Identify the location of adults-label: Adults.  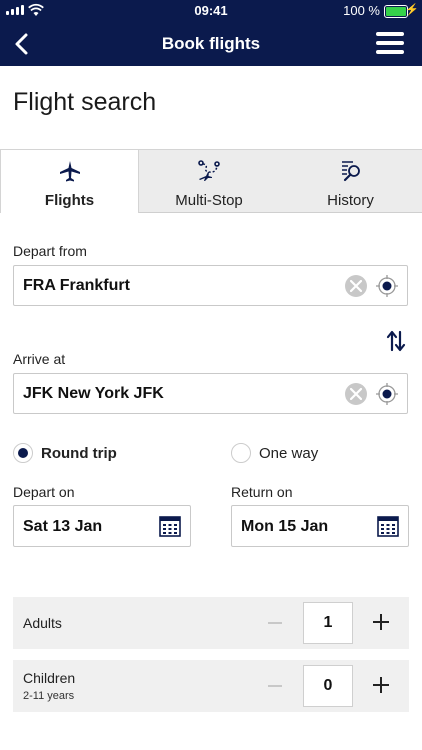
(42, 623).